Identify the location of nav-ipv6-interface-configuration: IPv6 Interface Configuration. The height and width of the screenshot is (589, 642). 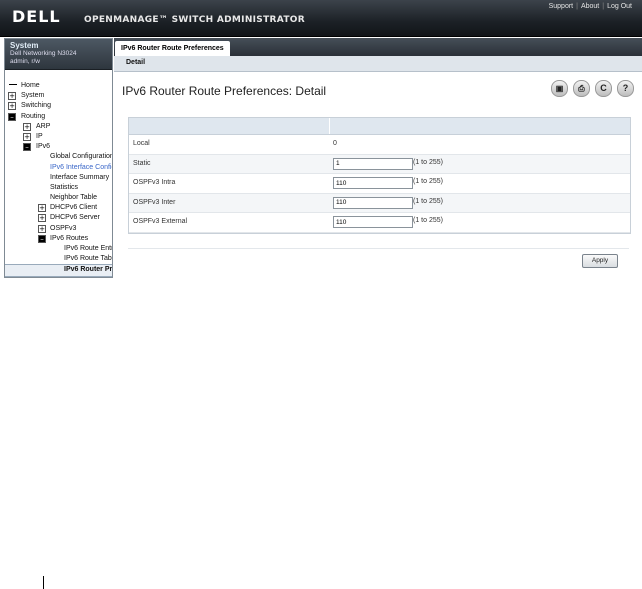
(58, 168).